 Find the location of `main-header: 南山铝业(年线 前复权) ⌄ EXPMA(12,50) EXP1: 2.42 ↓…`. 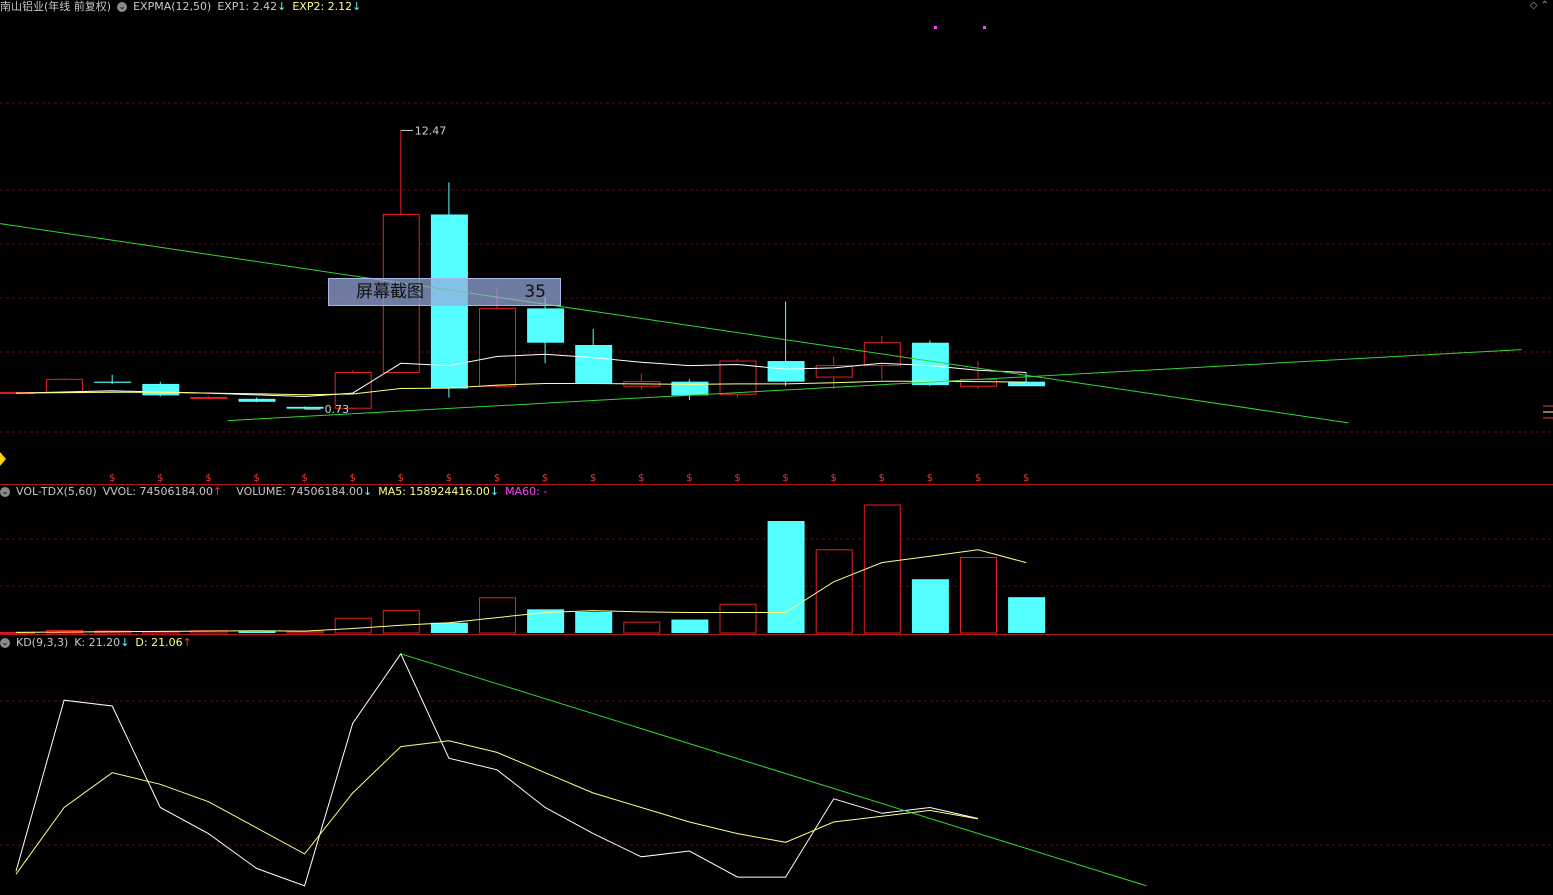

main-header: 南山铝业(年线 前复权) ⌄ EXPMA(12,50) EXP1: 2.42 ↓… is located at coordinates (183, 7).